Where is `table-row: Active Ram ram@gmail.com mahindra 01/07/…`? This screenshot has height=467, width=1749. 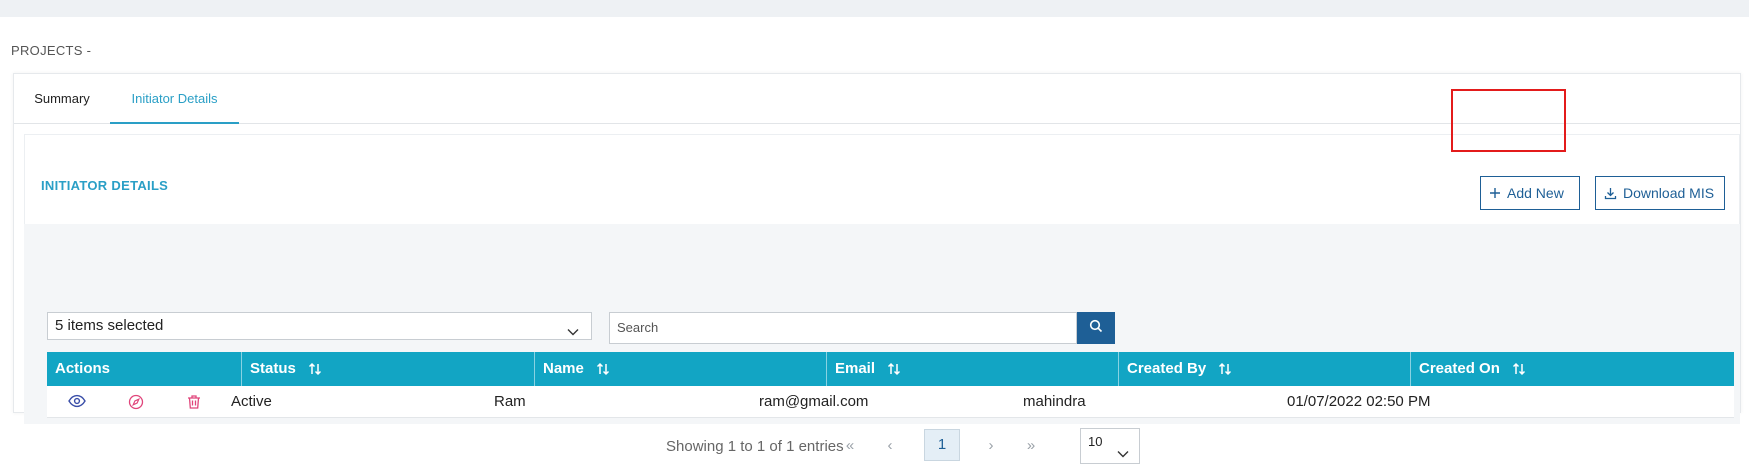 table-row: Active Ram ram@gmail.com mahindra 01/07/… is located at coordinates (890, 402).